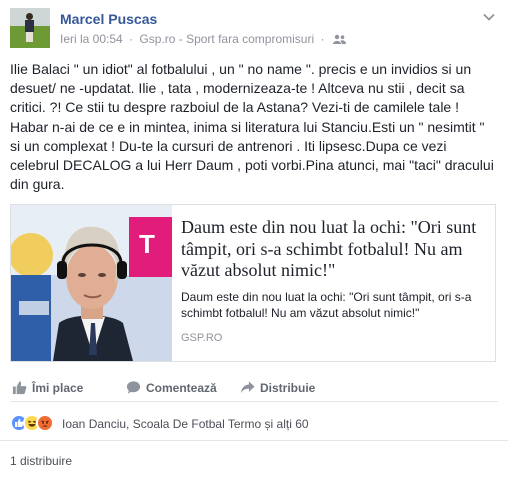 This screenshot has width=508, height=478. Describe the element at coordinates (91, 283) in the screenshot. I see `link-thumbnail: T` at that location.